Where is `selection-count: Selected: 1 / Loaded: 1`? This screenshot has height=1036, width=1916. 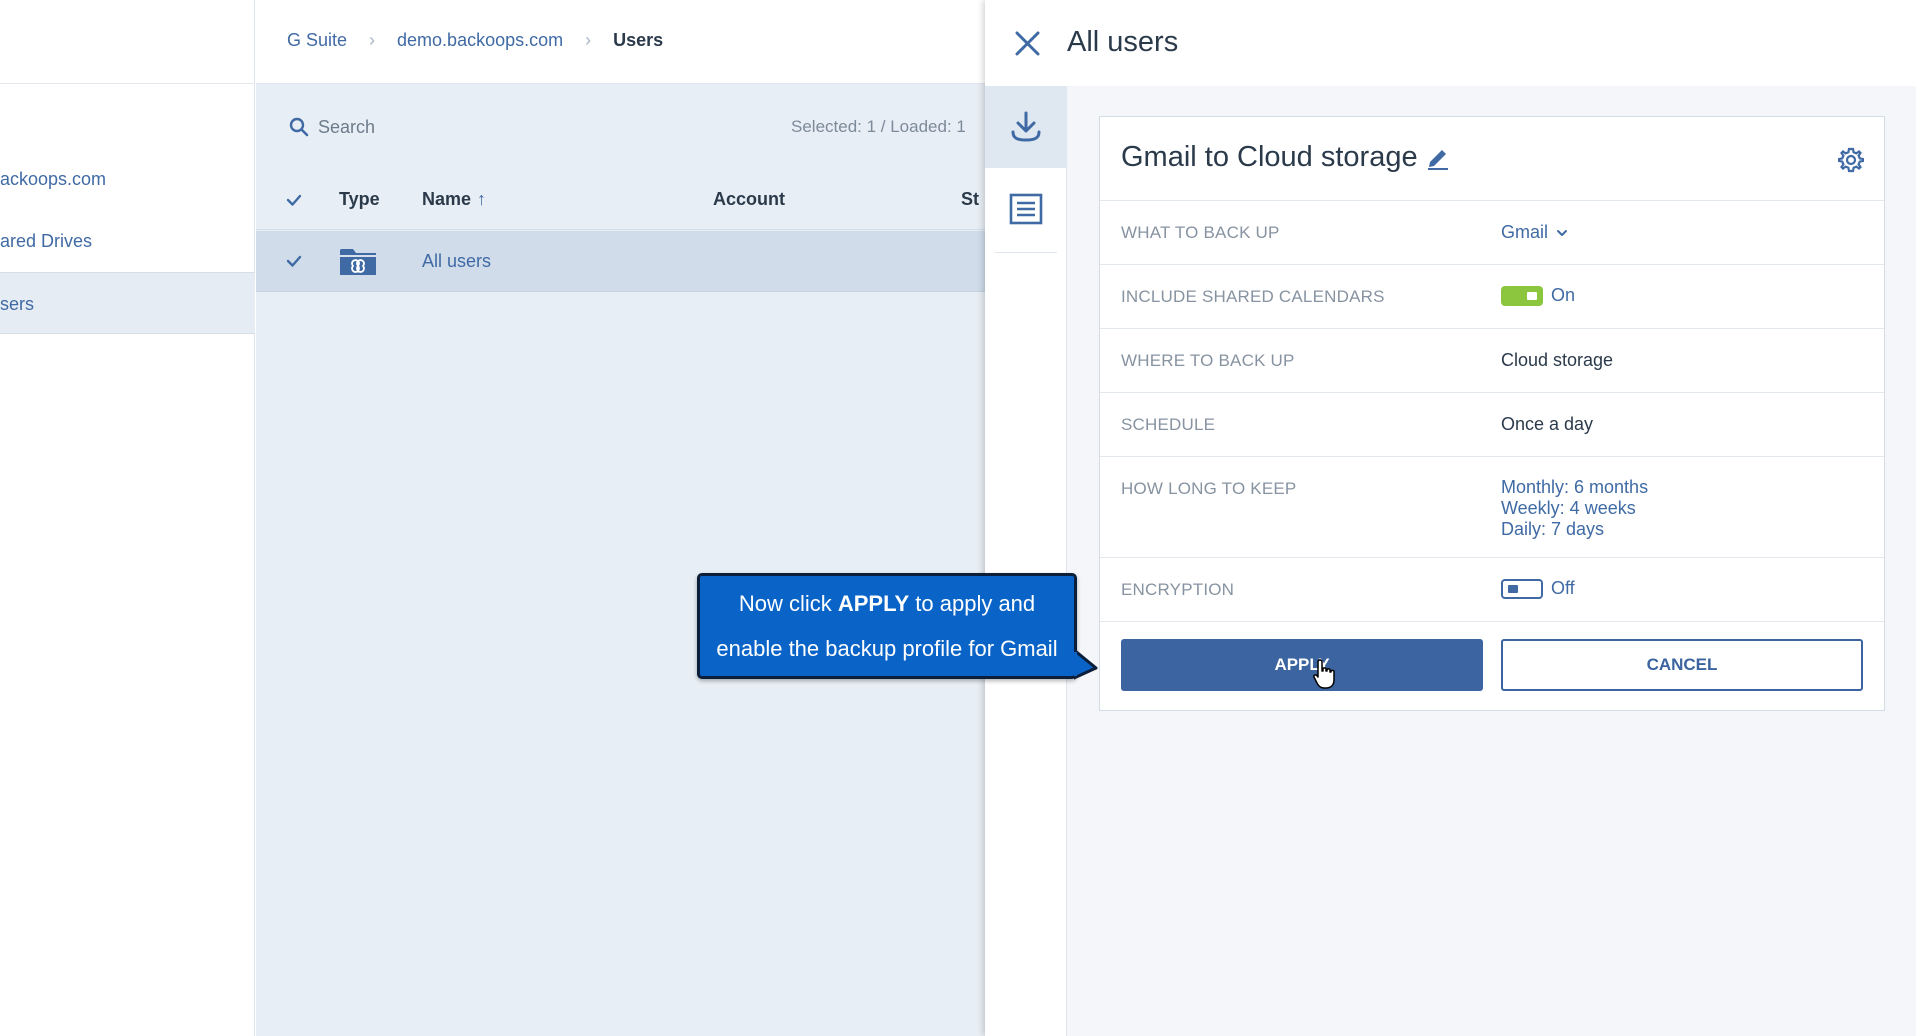 selection-count: Selected: 1 / Loaded: 1 is located at coordinates (878, 126).